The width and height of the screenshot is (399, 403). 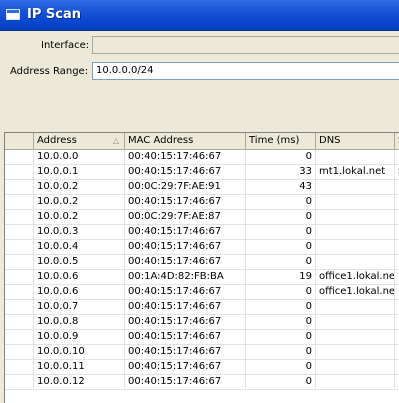 What do you see at coordinates (79, 382) in the screenshot?
I see `address-cell: 10.0.0.12` at bounding box center [79, 382].